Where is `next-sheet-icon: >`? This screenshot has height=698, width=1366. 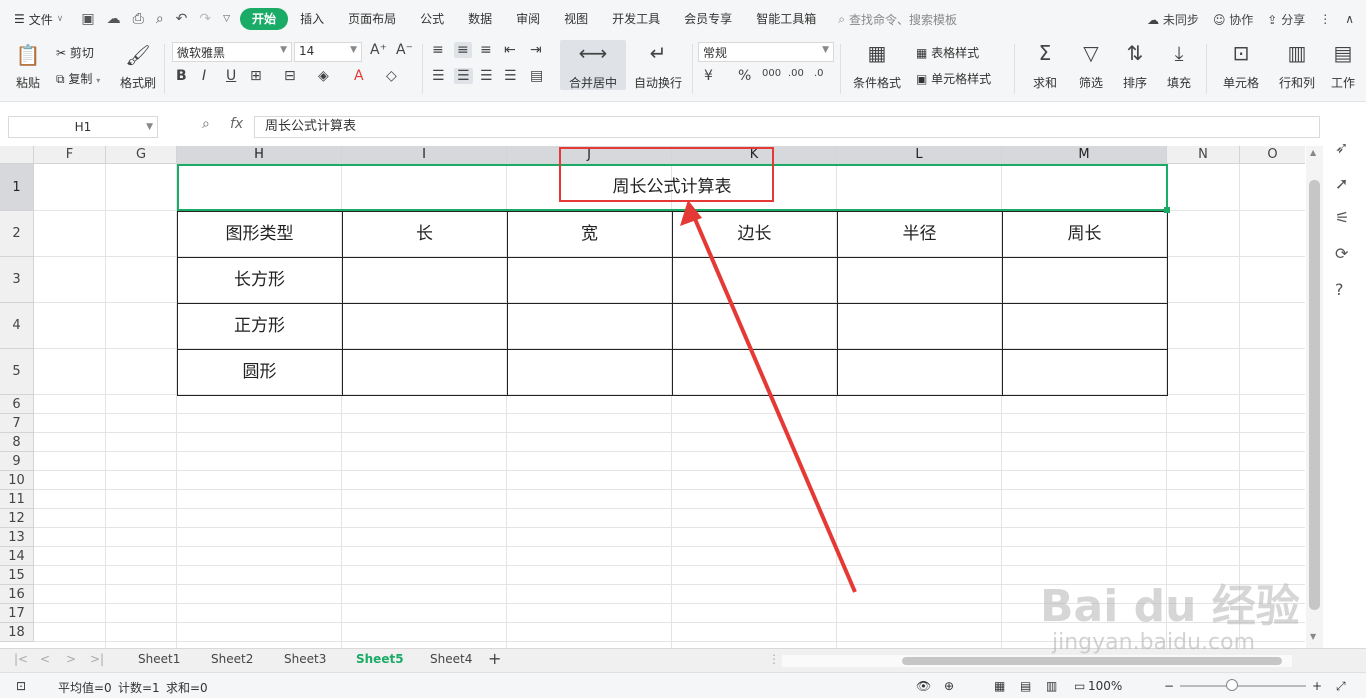
next-sheet-icon: > is located at coordinates (71, 659).